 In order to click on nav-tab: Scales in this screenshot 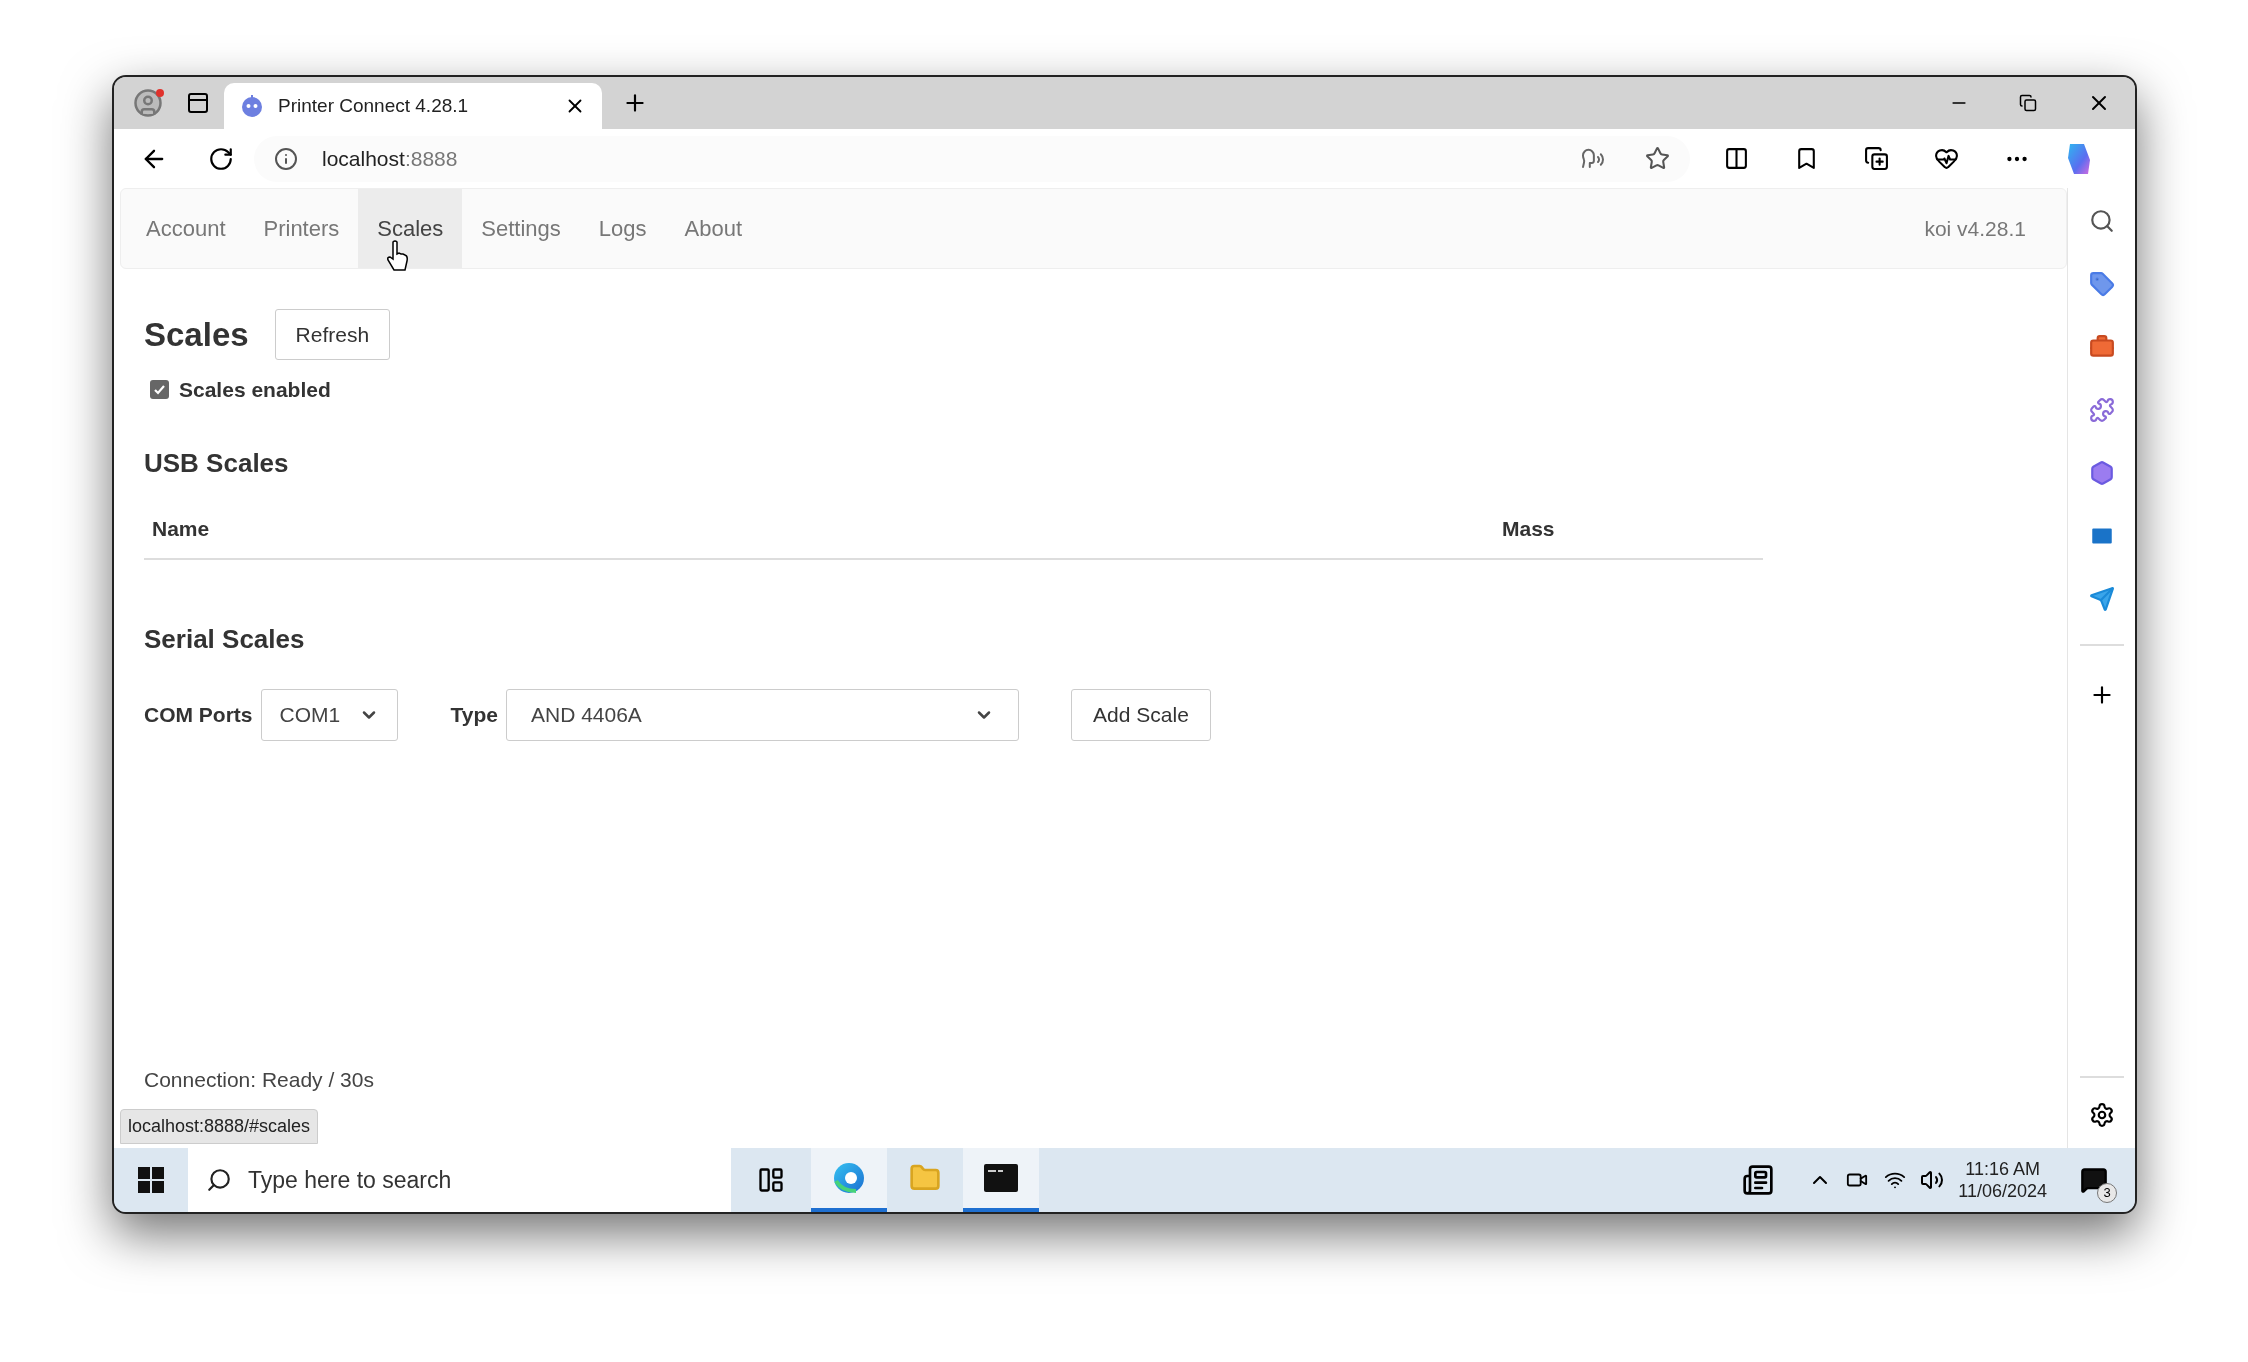, I will do `click(410, 228)`.